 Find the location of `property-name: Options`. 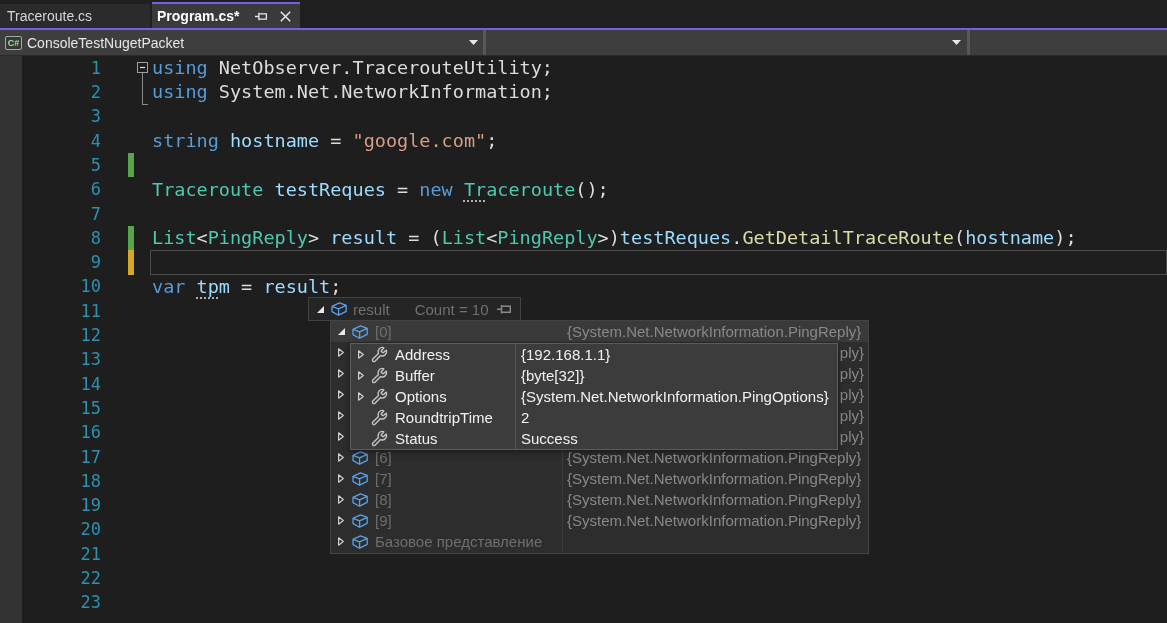

property-name: Options is located at coordinates (421, 396).